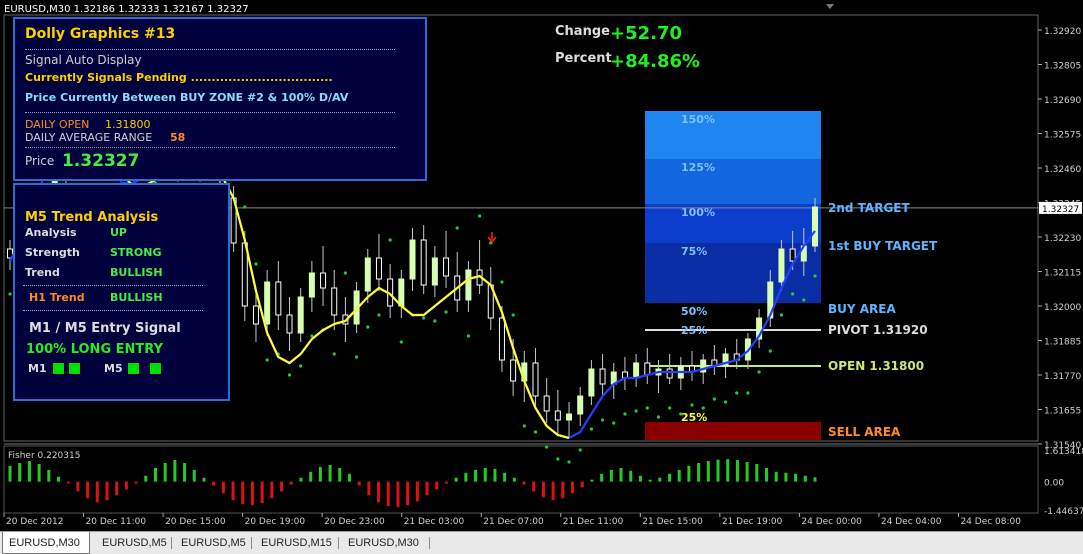 Image resolution: width=1083 pixels, height=554 pixels. What do you see at coordinates (876, 366) in the screenshot?
I see `level-line-label: OPEN 1.31800` at bounding box center [876, 366].